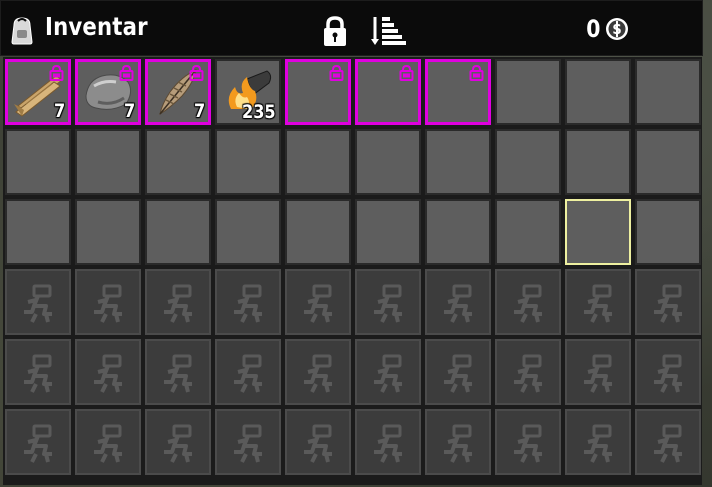 The image size is (712, 487). I want to click on inventory-title: Inventar, so click(96, 26).